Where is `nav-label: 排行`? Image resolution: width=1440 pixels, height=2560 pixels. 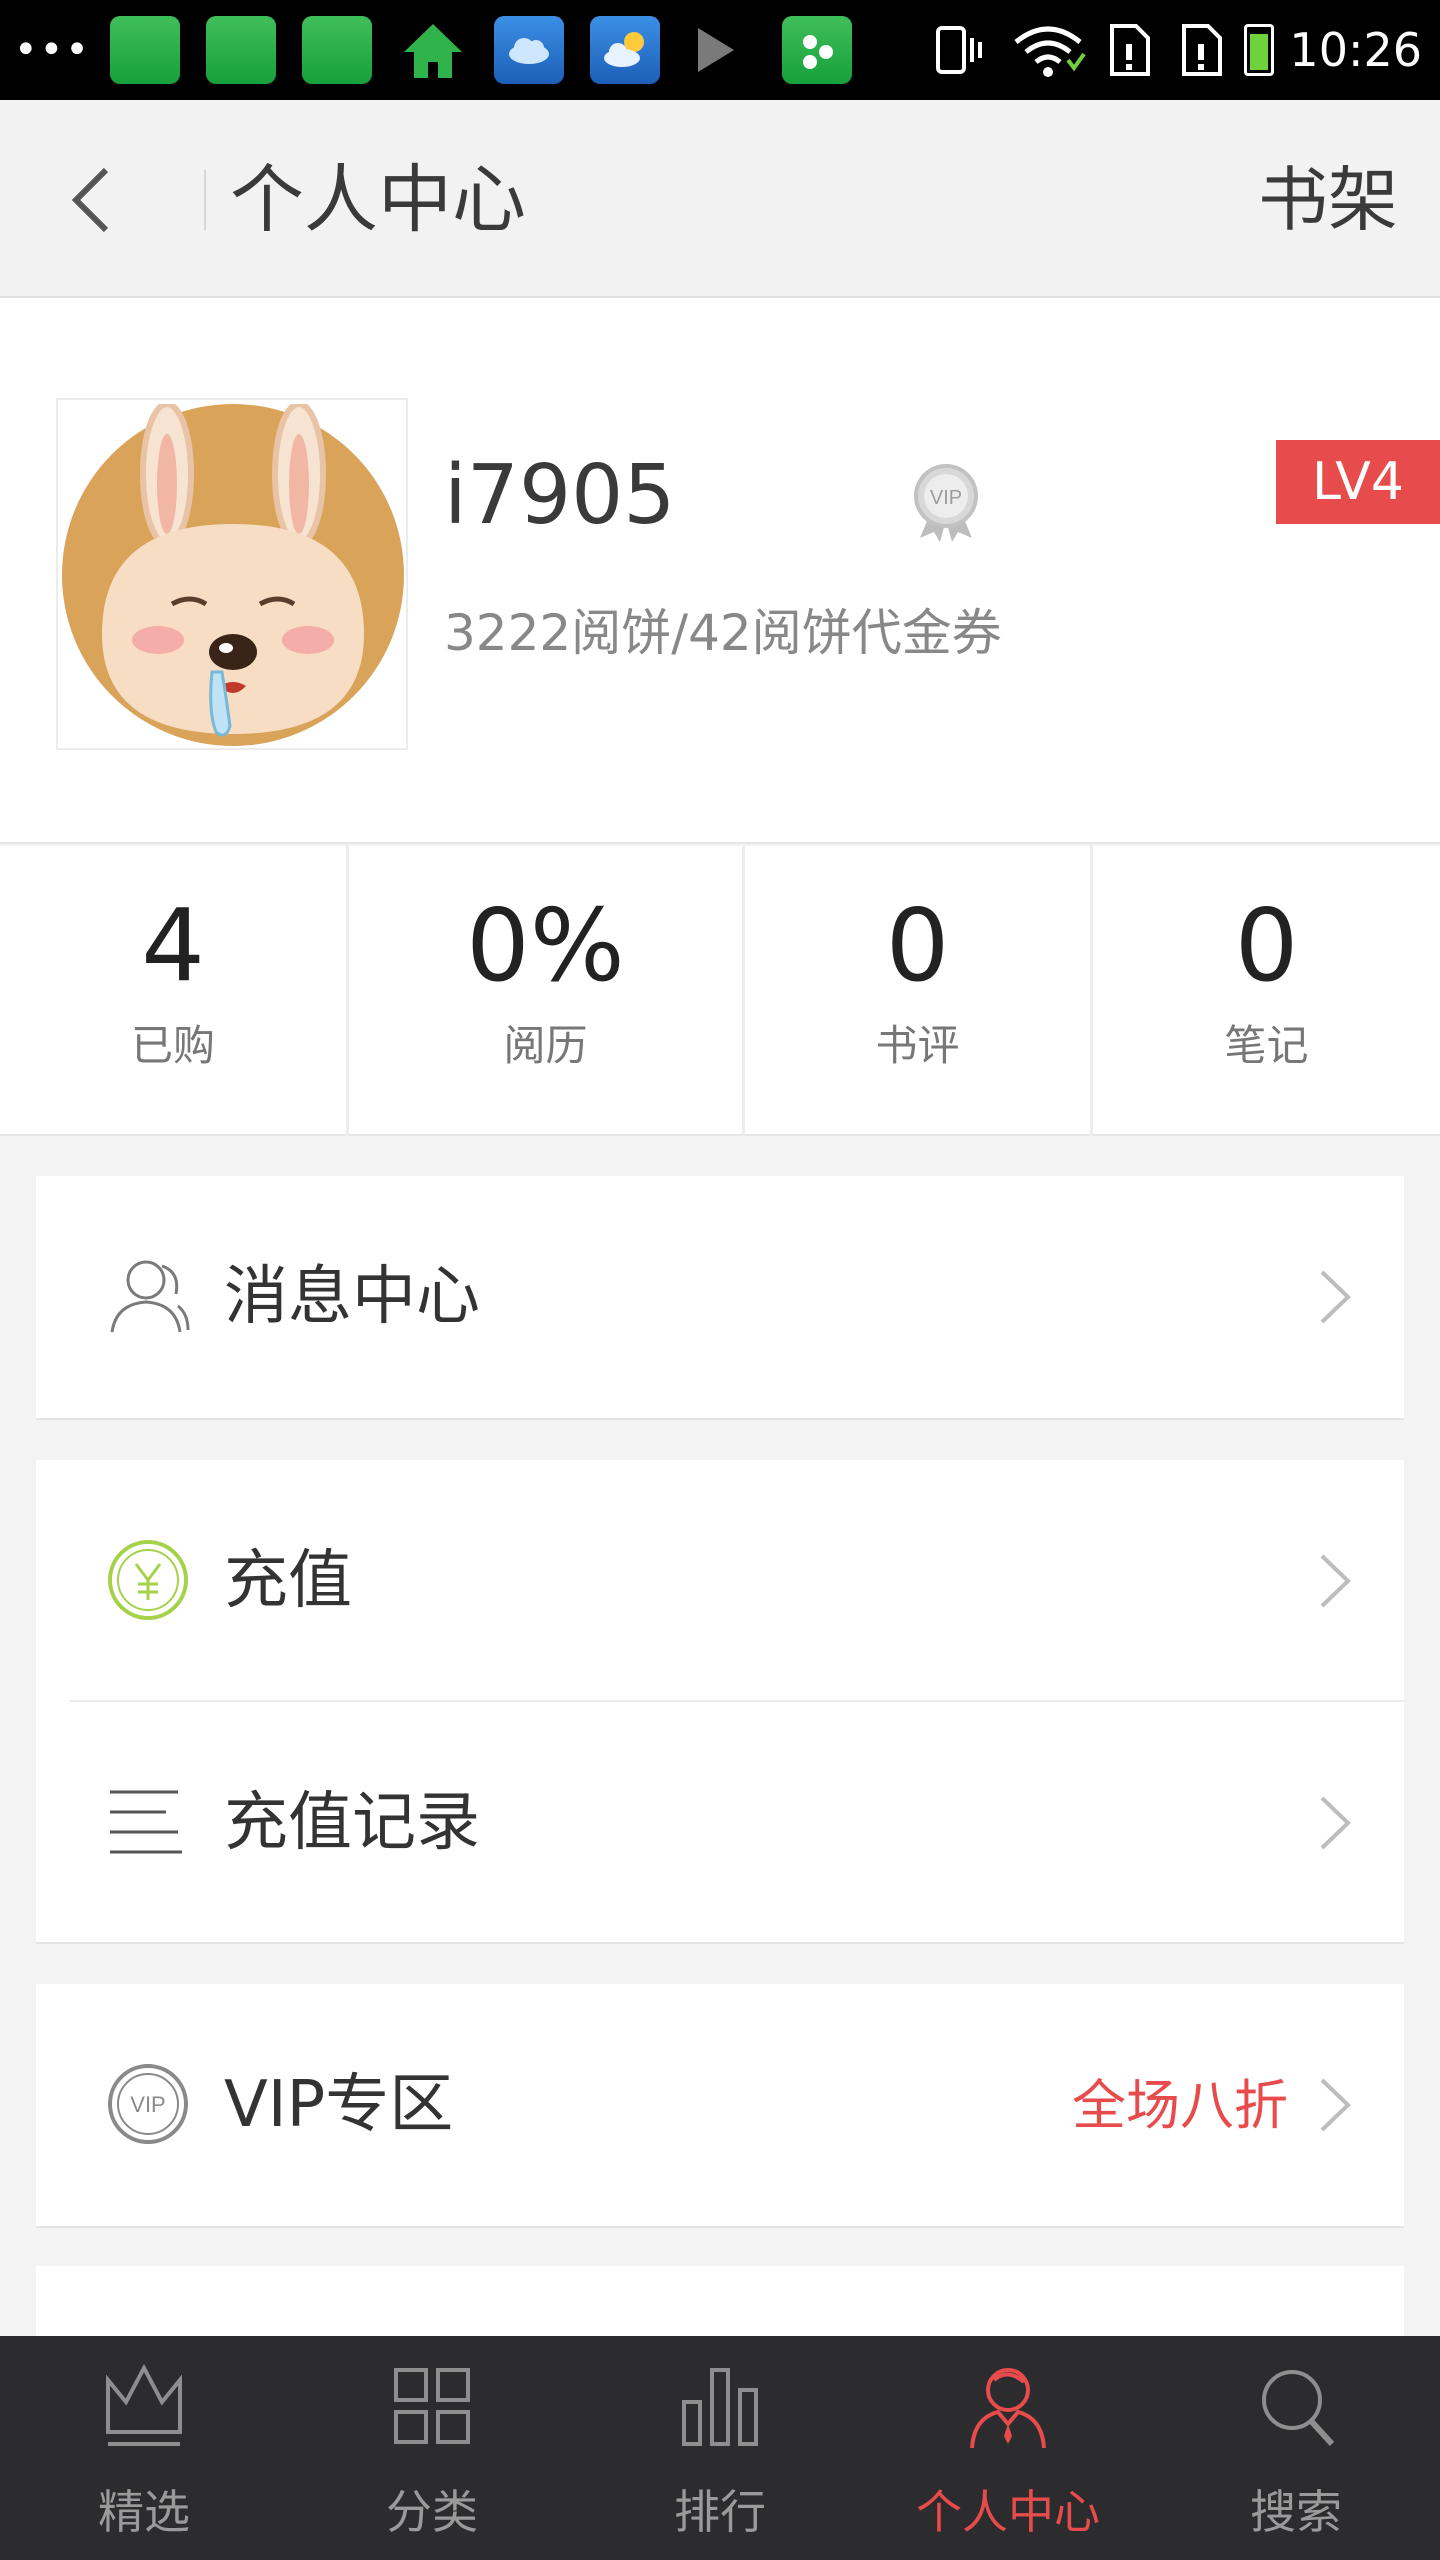
nav-label: 排行 is located at coordinates (720, 2512).